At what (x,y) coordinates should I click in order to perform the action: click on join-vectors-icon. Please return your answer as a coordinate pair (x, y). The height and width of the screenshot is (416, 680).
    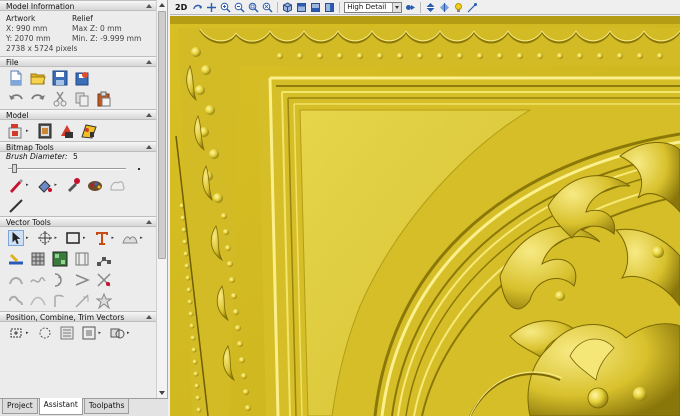
    Looking at the image, I should click on (16, 280).